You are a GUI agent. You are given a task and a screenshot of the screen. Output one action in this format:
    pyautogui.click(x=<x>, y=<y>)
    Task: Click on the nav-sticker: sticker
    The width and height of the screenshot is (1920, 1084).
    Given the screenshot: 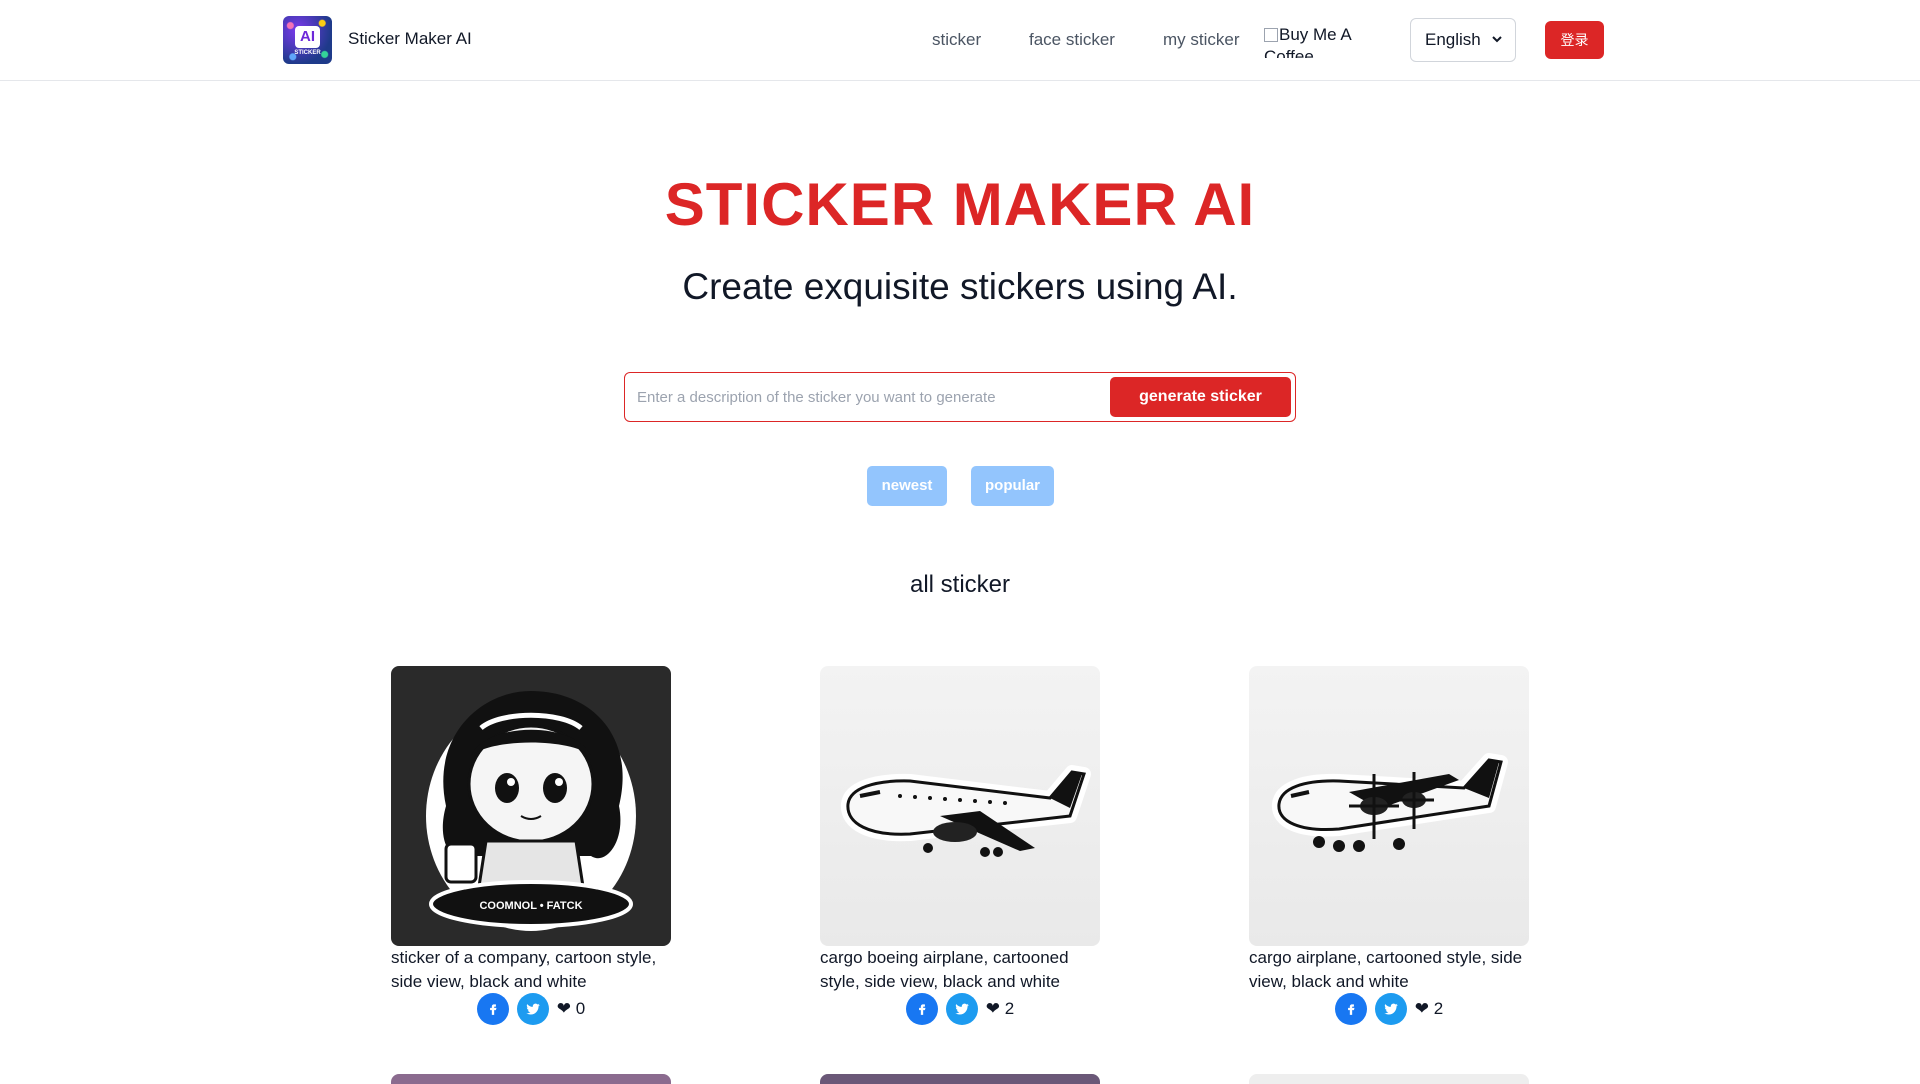 What is the action you would take?
    pyautogui.click(x=956, y=40)
    